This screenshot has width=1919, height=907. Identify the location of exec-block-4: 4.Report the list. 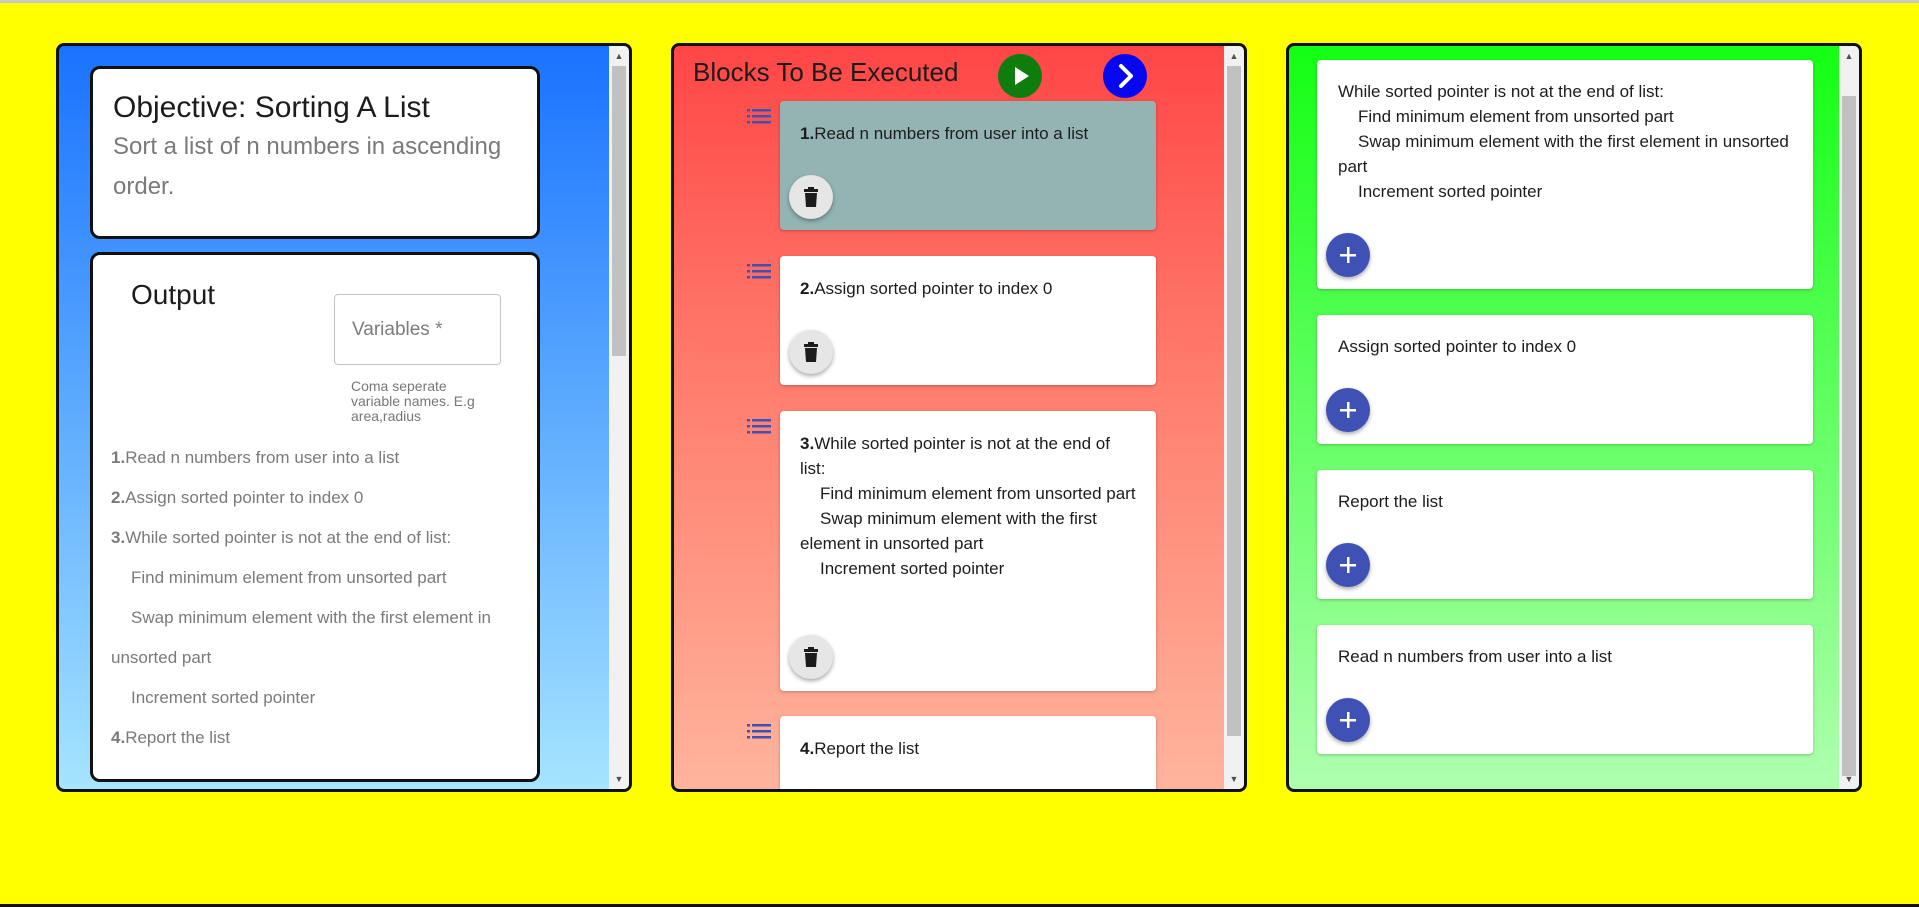
(968, 754).